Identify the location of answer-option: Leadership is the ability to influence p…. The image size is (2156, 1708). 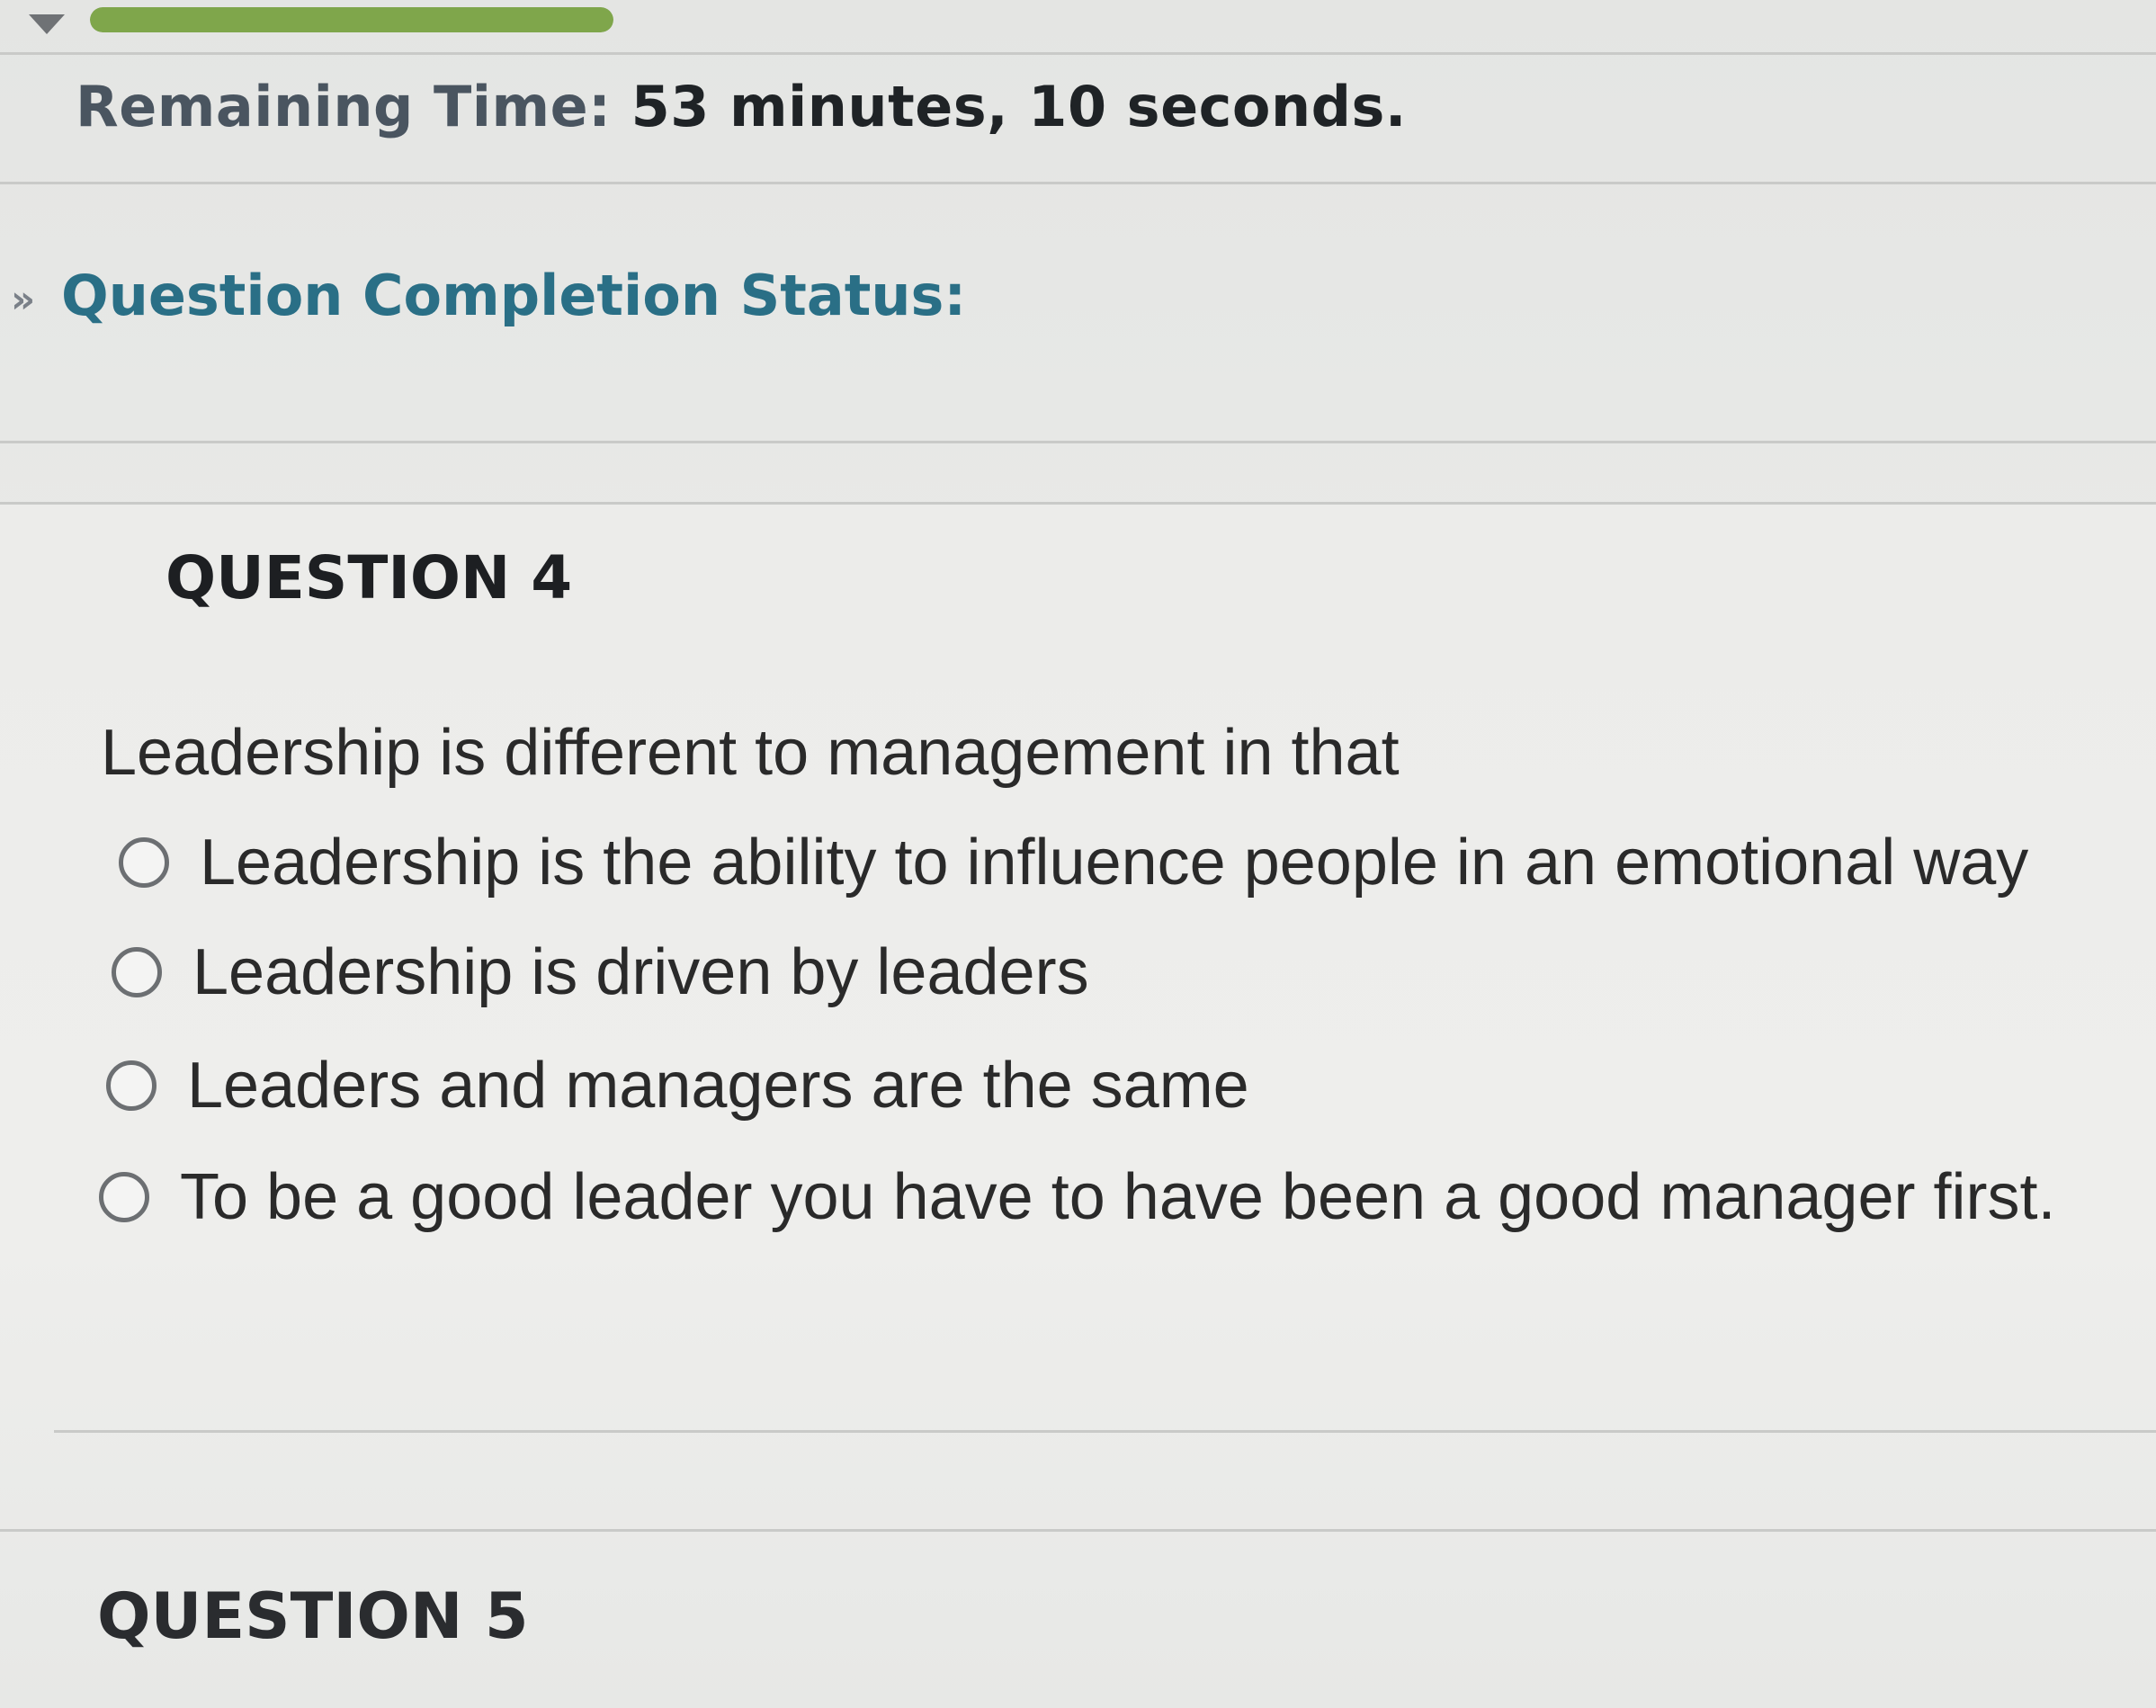
(1073, 862).